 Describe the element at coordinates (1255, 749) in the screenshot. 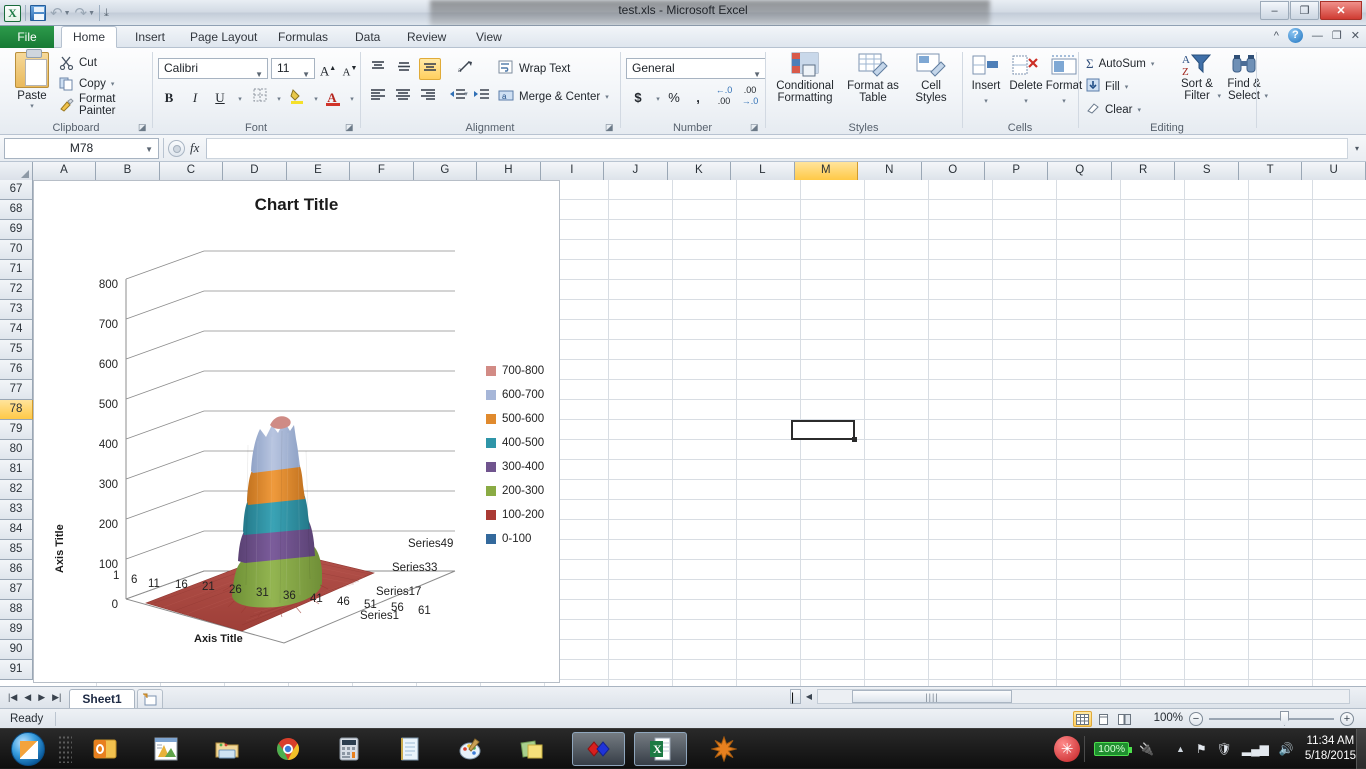

I see `network-icon: ▂▄▆` at that location.